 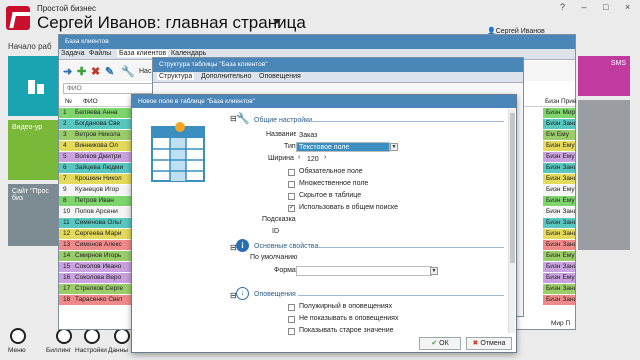 I want to click on structure-window-titlebar: Структура таблицы "База клиентов", so click(x=338, y=65).